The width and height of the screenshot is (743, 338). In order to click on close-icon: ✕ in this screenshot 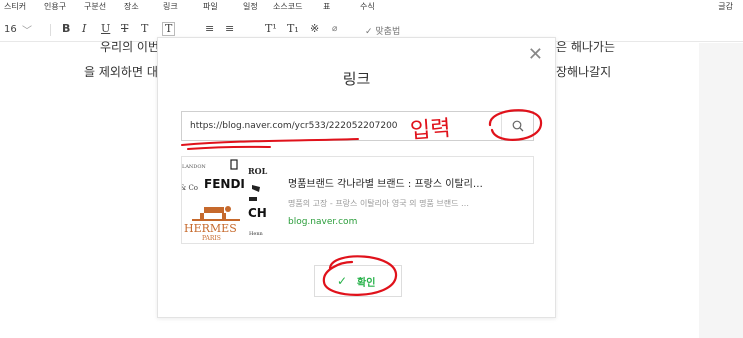, I will do `click(535, 54)`.